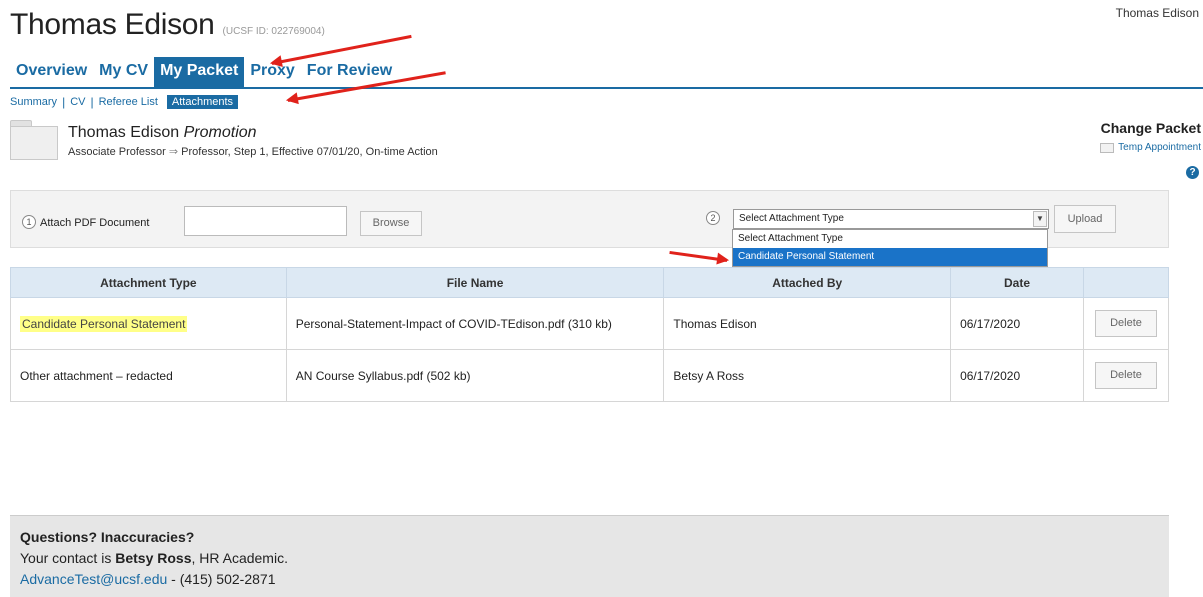 This screenshot has width=1203, height=597. What do you see at coordinates (606, 88) in the screenshot?
I see `tab-divider` at bounding box center [606, 88].